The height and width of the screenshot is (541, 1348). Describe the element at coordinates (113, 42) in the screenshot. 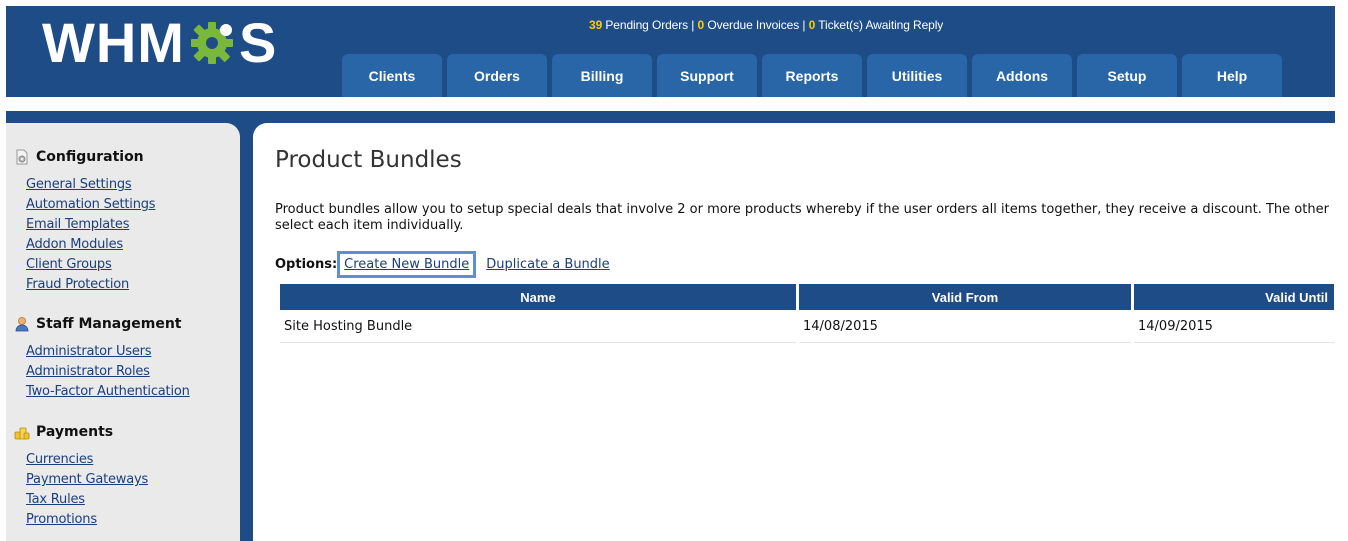

I see `logo-text-left: WHM` at that location.